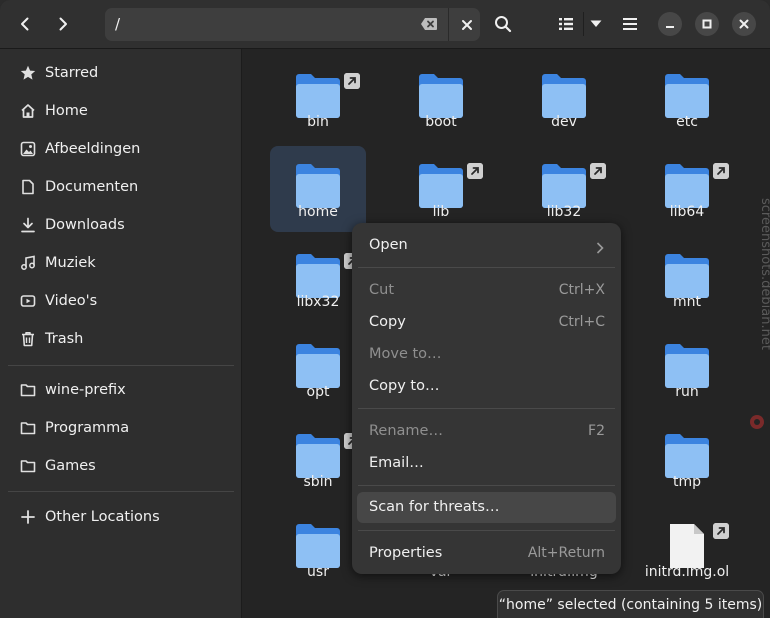 This screenshot has height=618, width=770. What do you see at coordinates (28, 339) in the screenshot?
I see `trash-icon` at bounding box center [28, 339].